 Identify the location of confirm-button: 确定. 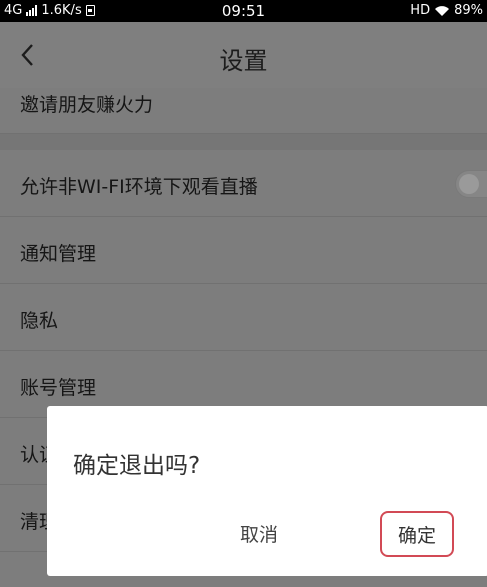
(417, 534).